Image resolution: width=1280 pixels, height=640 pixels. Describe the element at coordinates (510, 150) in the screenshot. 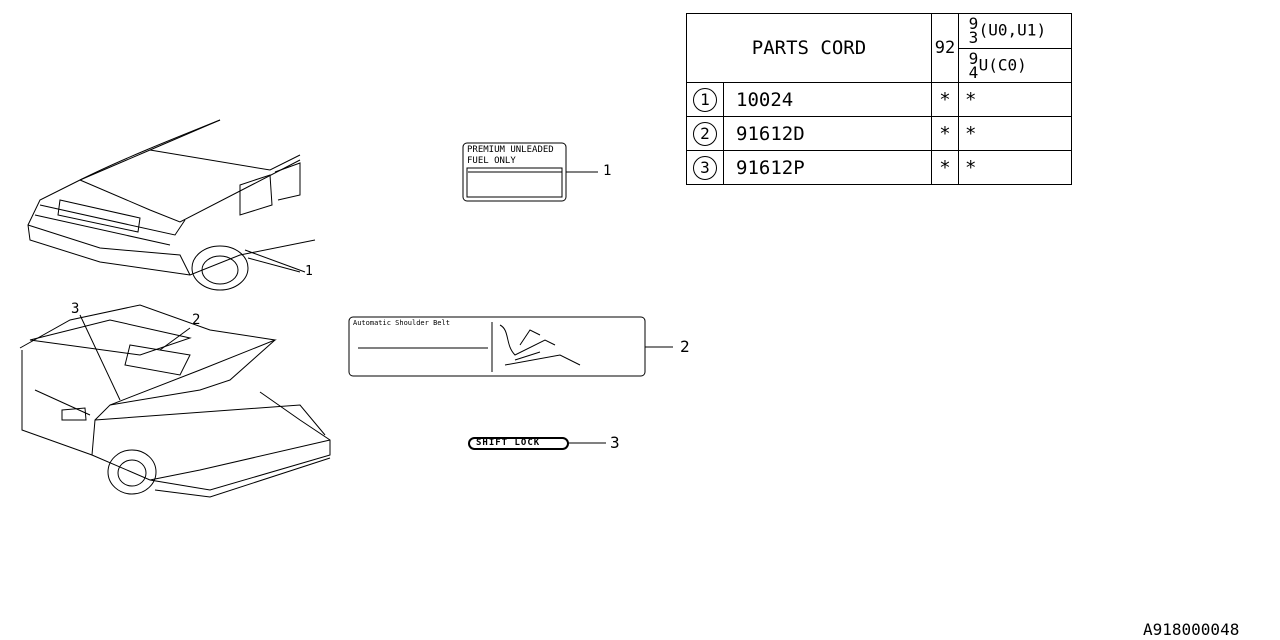

I see `fuel-label-line1: PREMIUM UNLEADED` at that location.